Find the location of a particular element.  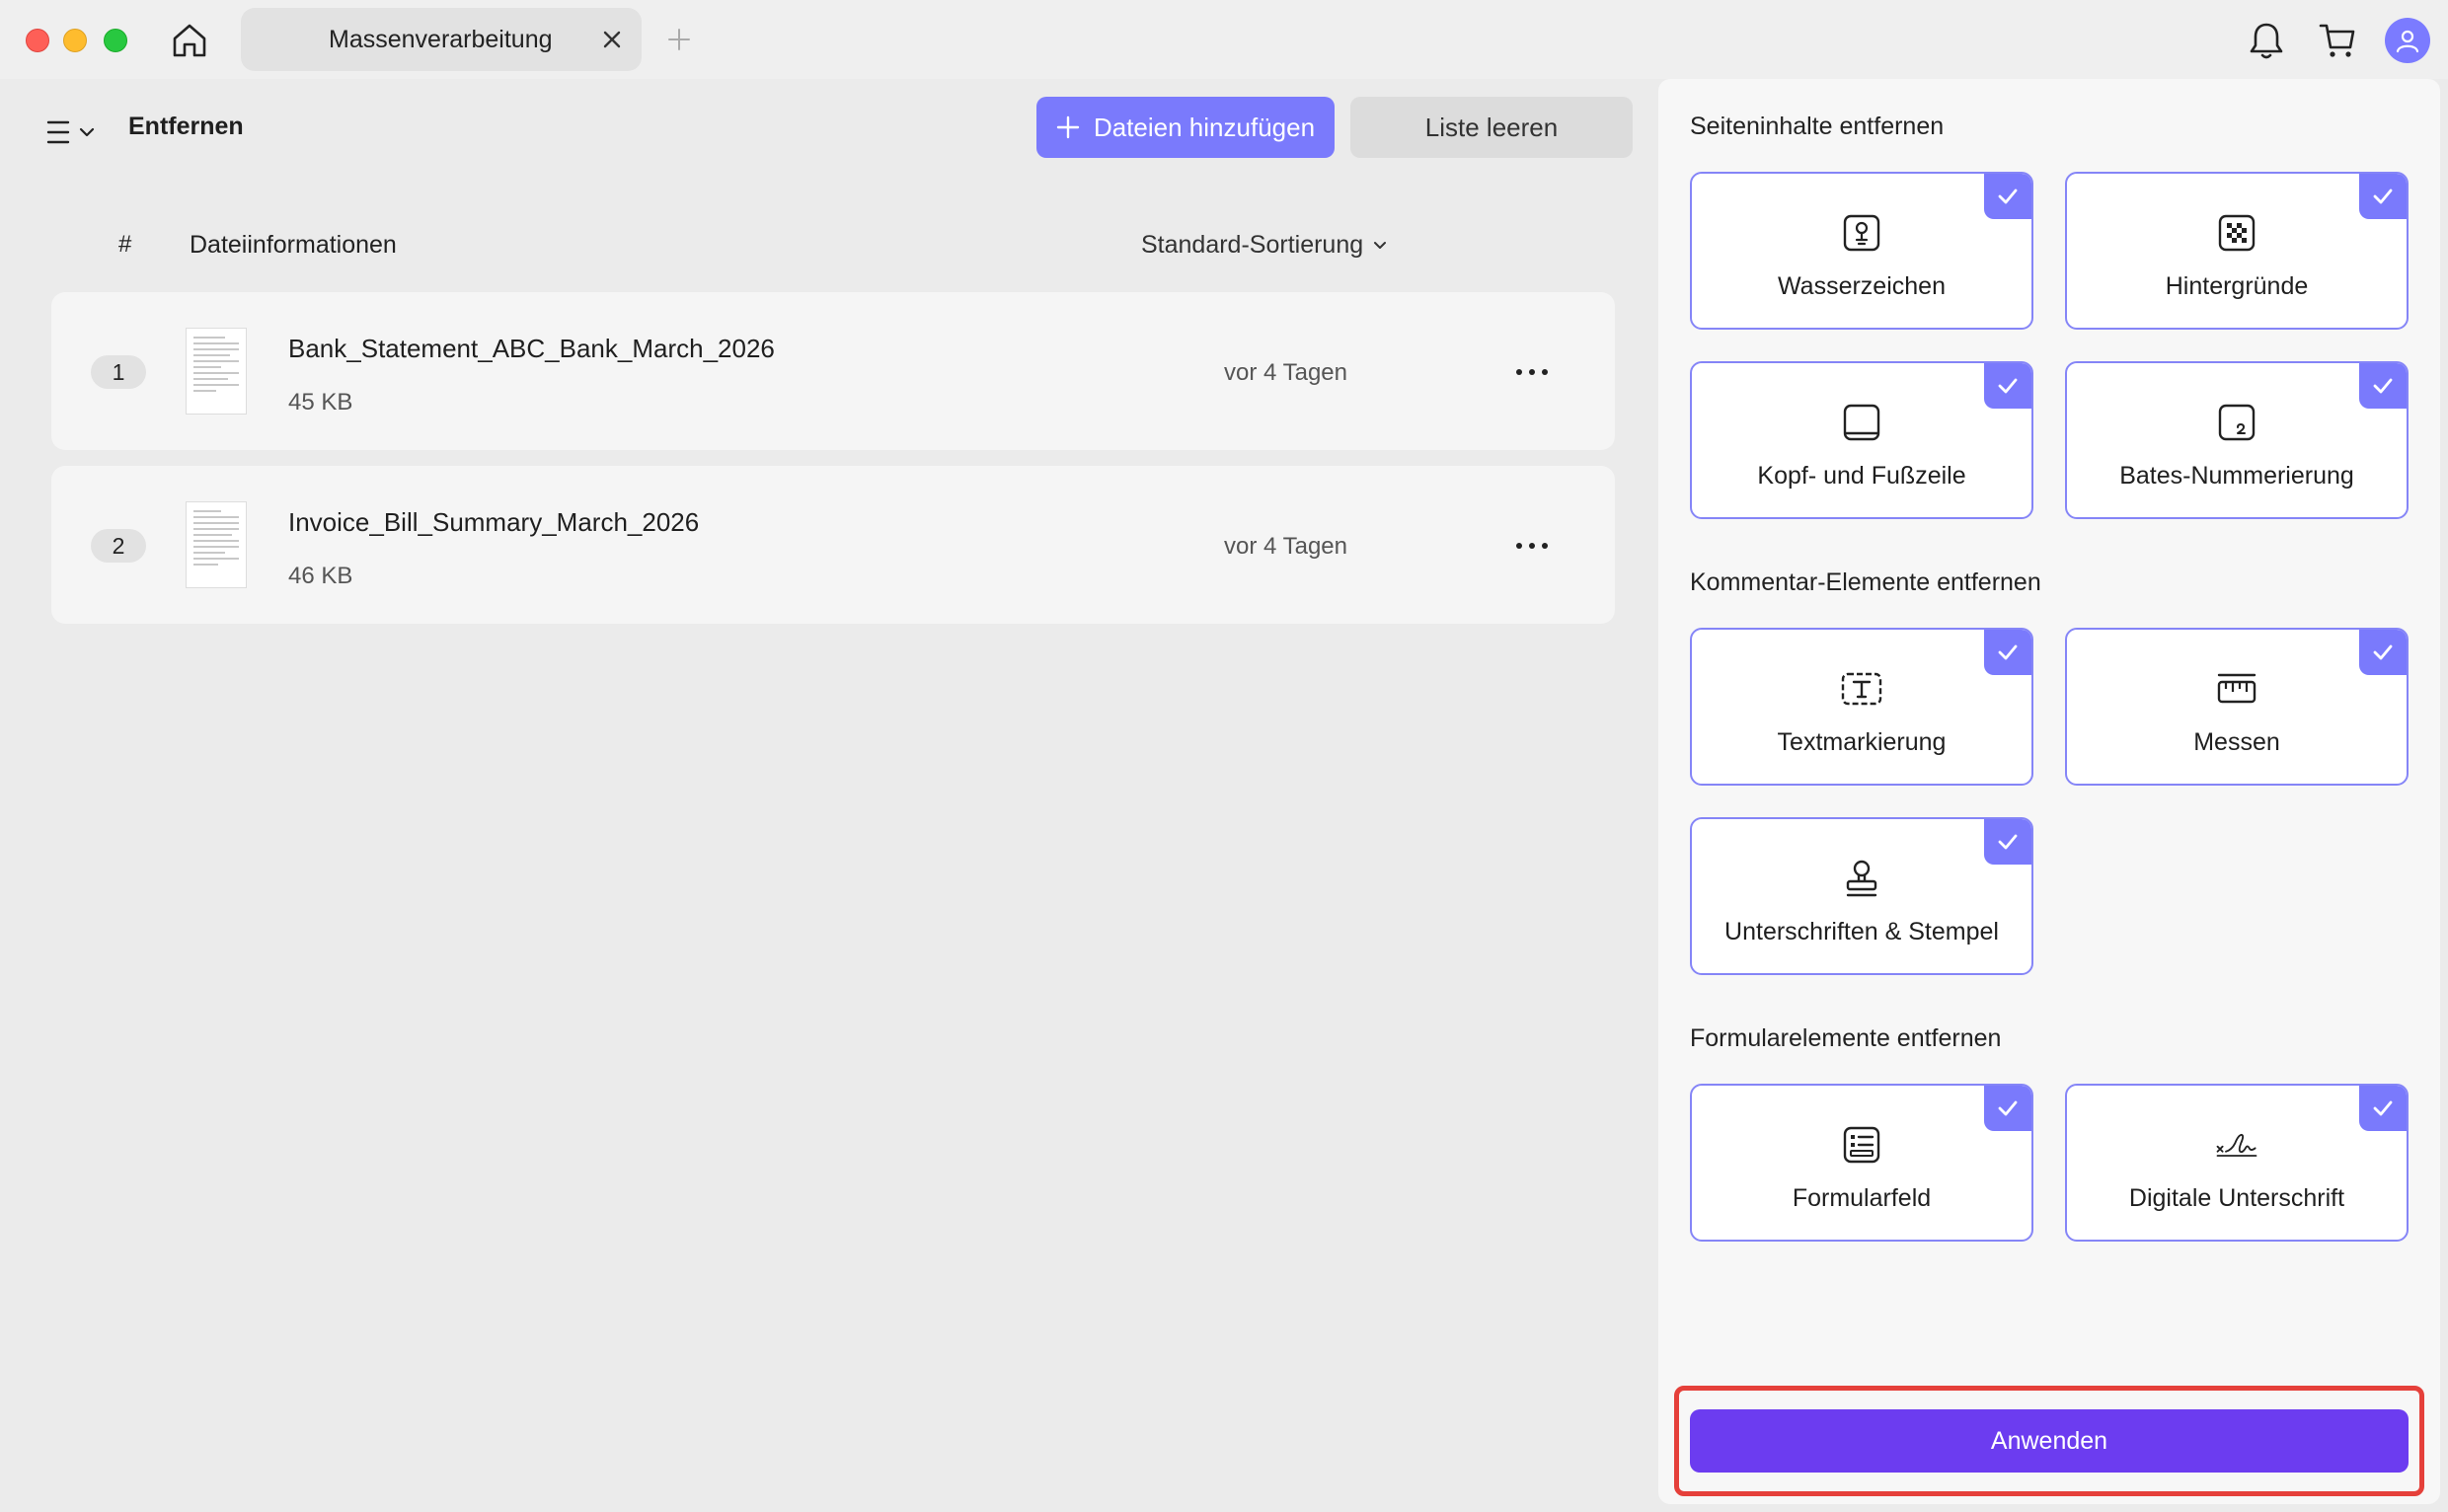

option-label: Wasserzeichen is located at coordinates (1862, 286).